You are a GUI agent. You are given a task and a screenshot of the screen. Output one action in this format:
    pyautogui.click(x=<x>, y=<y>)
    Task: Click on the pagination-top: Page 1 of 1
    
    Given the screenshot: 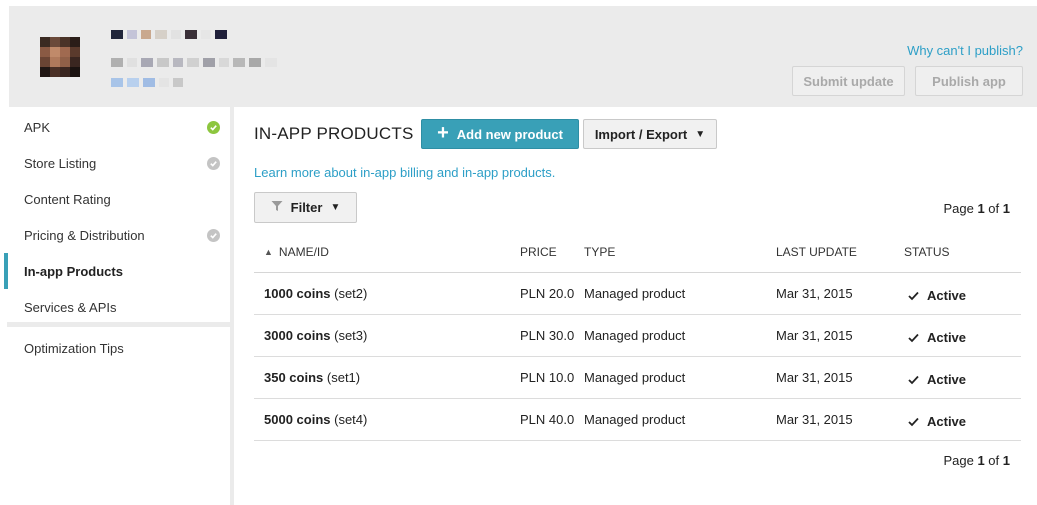 What is the action you would take?
    pyautogui.click(x=976, y=208)
    